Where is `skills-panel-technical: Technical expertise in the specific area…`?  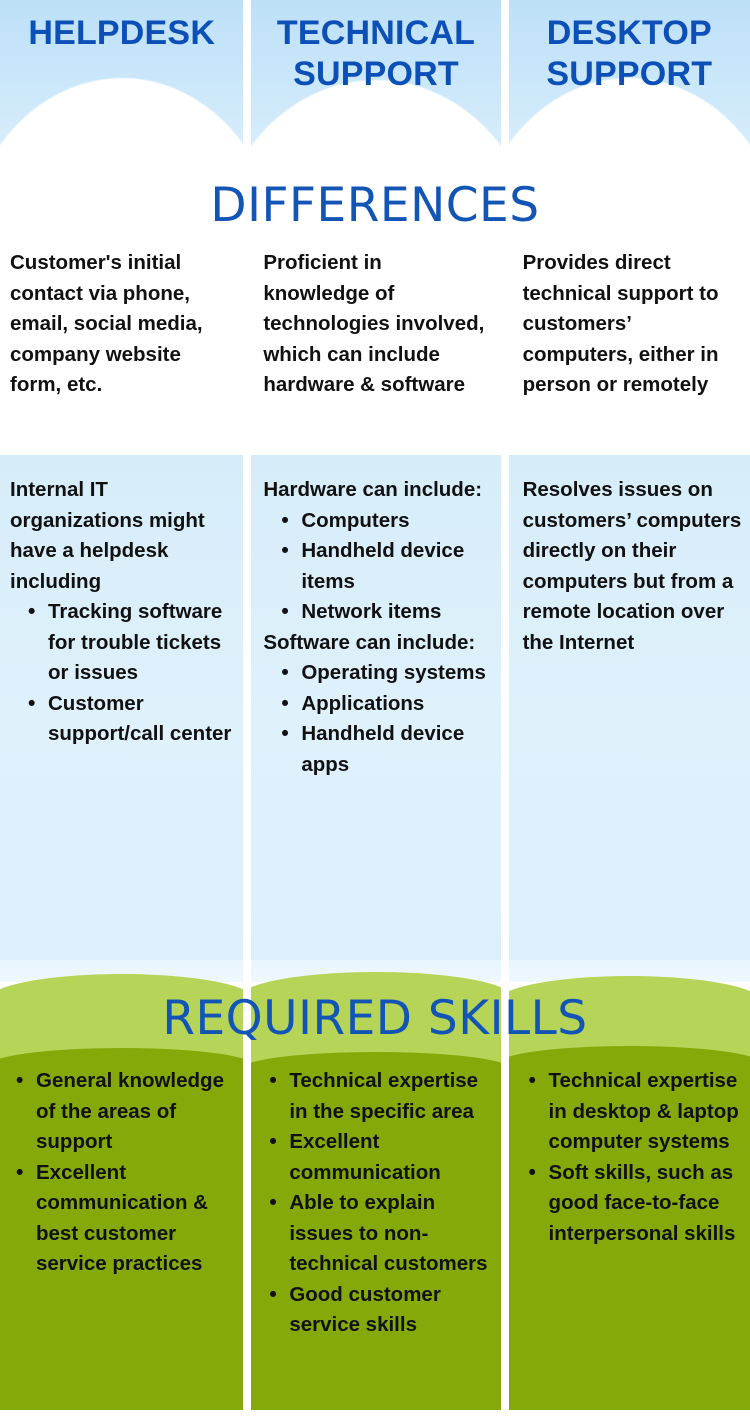
skills-panel-technical: Technical expertise in the specific area… is located at coordinates (375, 1231).